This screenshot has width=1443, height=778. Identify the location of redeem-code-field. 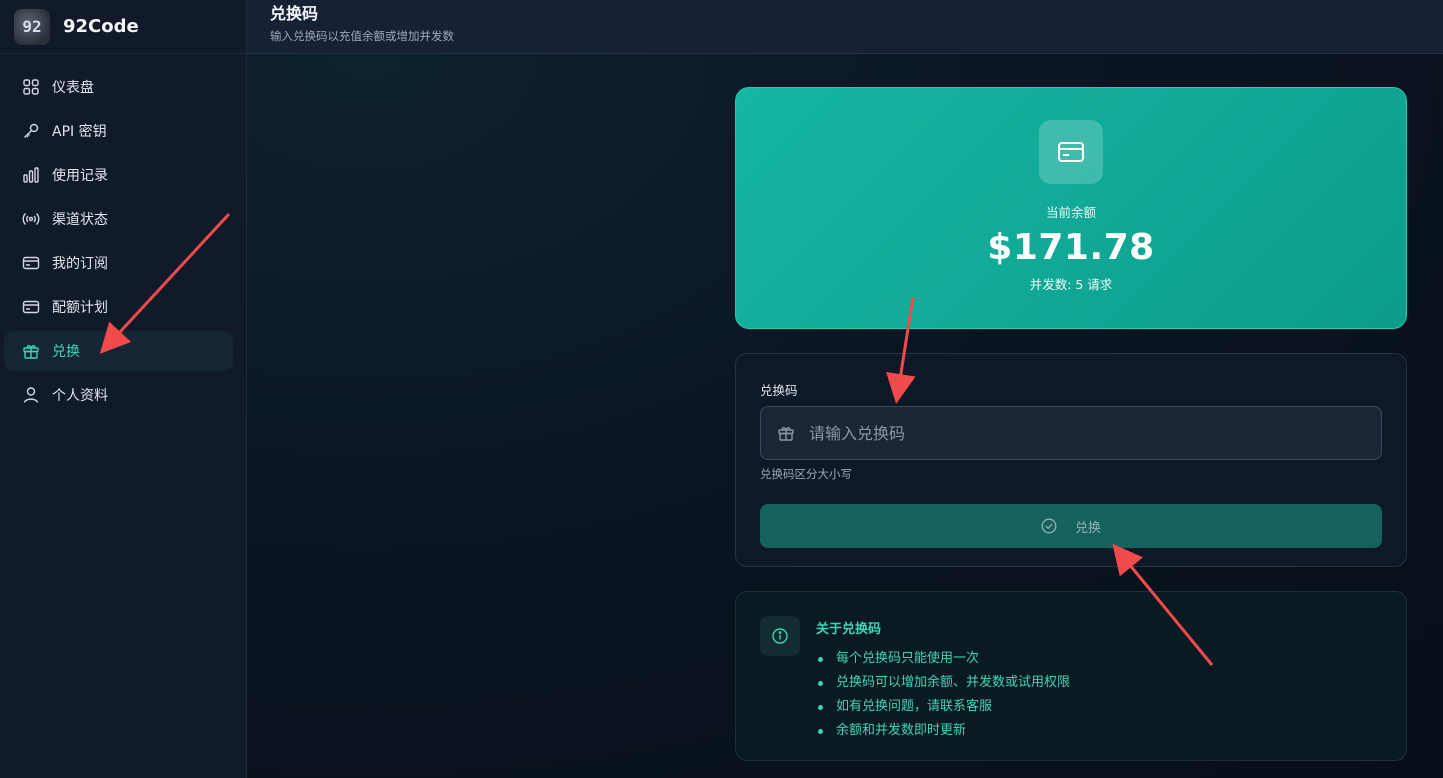
(1071, 433).